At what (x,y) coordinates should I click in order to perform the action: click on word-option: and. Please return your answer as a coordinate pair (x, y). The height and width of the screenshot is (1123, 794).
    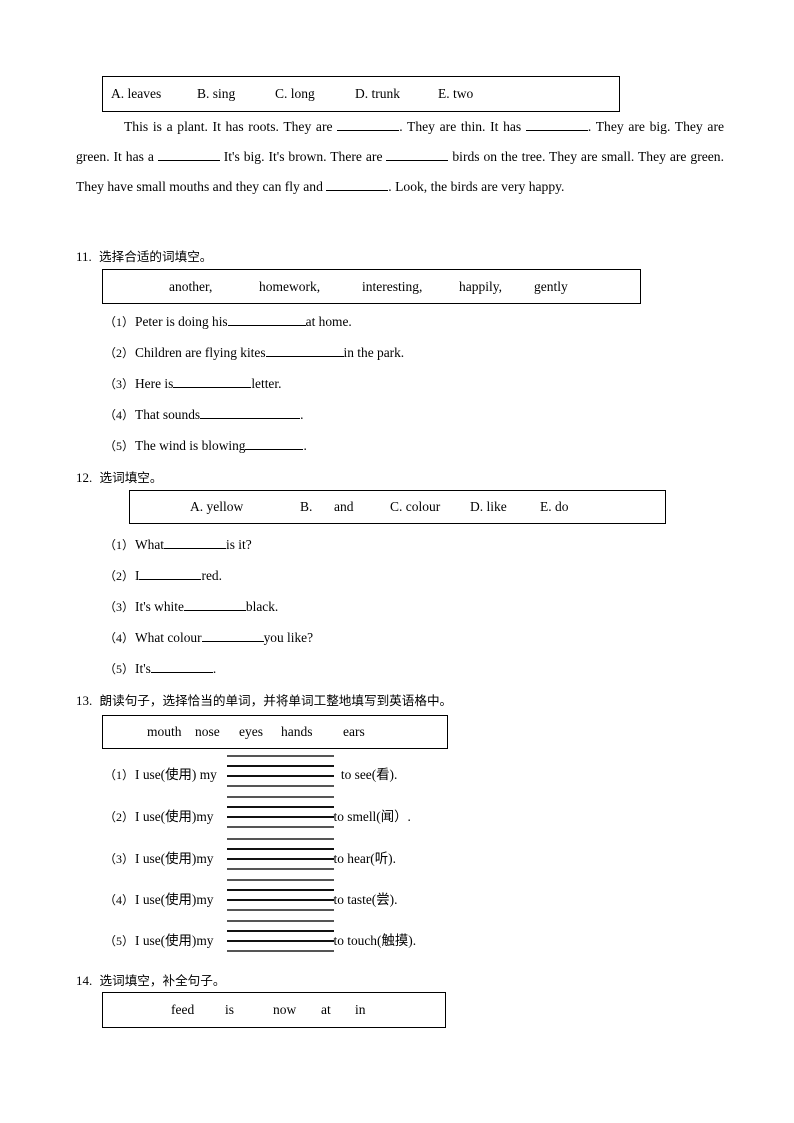
    Looking at the image, I should click on (344, 506).